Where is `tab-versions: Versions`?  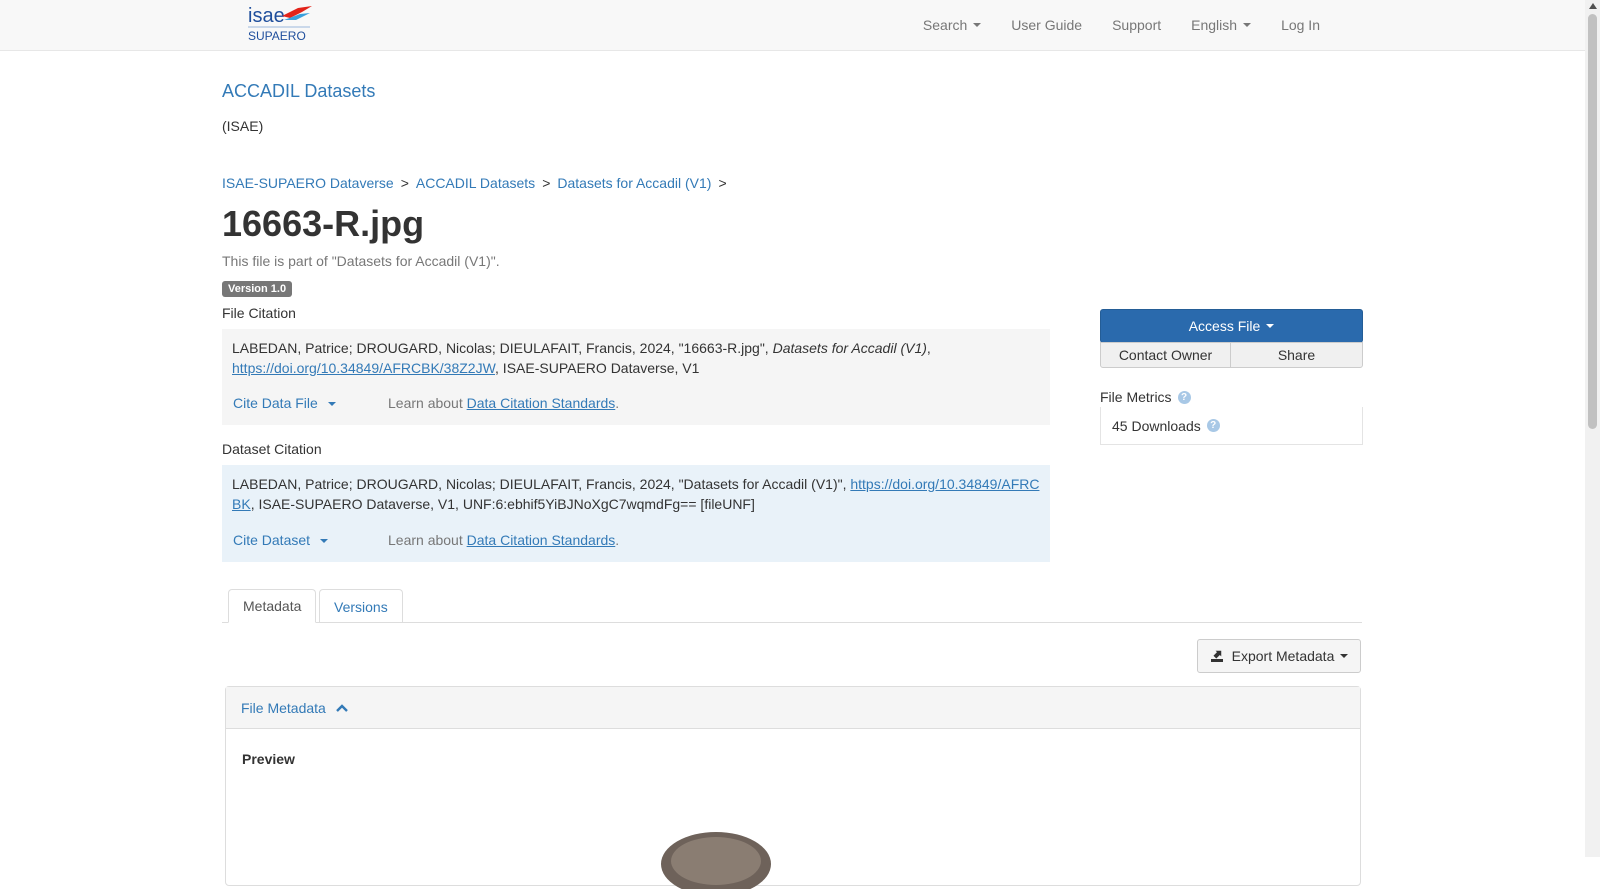
tab-versions: Versions is located at coordinates (361, 606).